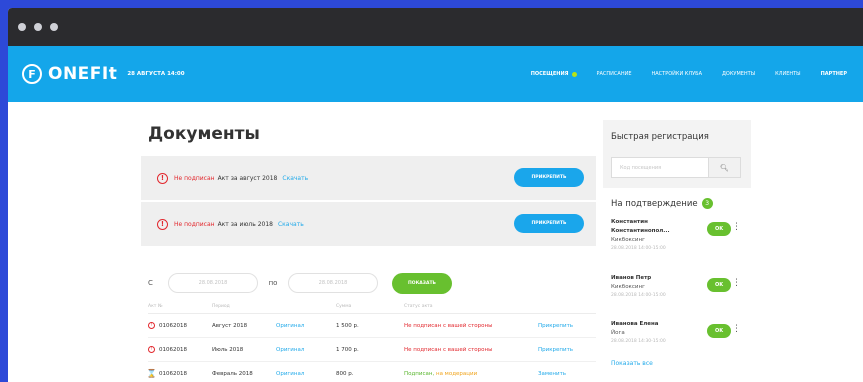 The width and height of the screenshot is (863, 382). Describe the element at coordinates (32, 74) in the screenshot. I see `logo-icon: F` at that location.